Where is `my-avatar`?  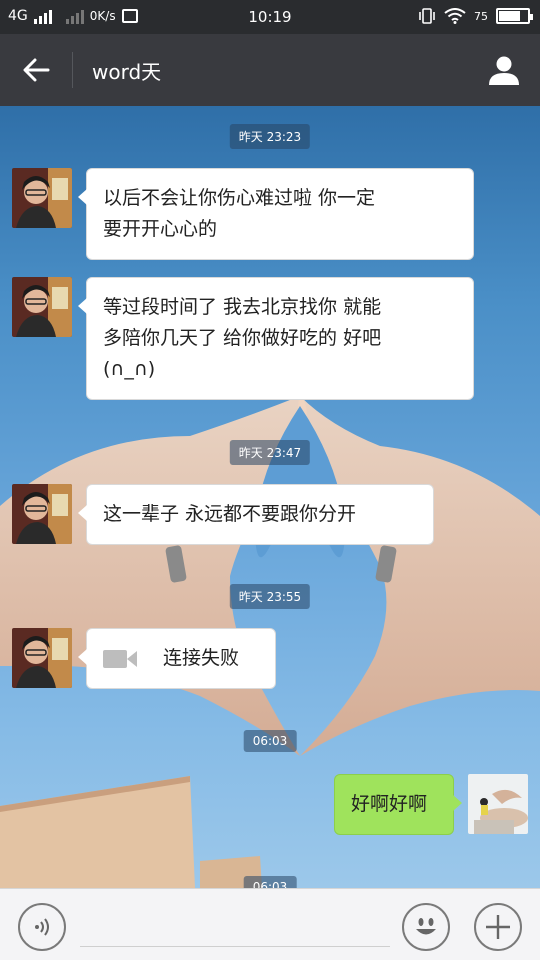
my-avatar is located at coordinates (498, 804).